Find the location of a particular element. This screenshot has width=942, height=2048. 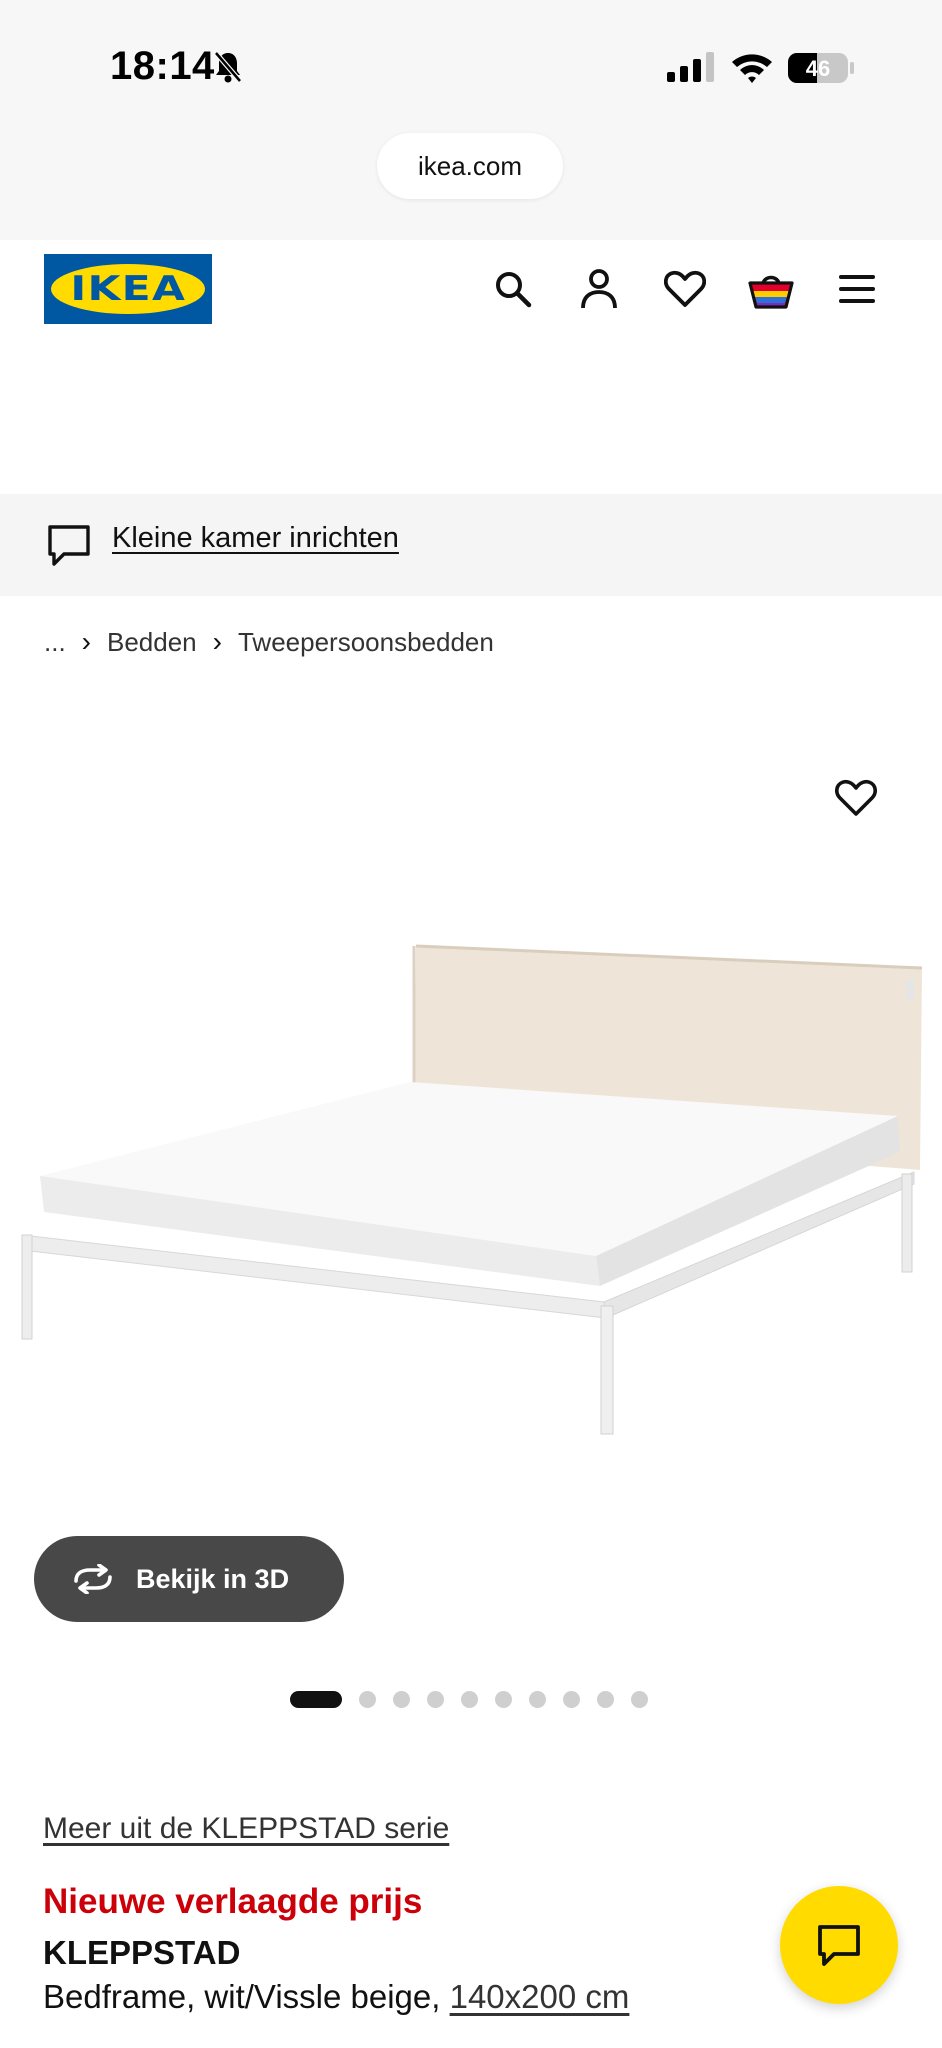

size-link: 140x200 cm is located at coordinates (540, 1996).